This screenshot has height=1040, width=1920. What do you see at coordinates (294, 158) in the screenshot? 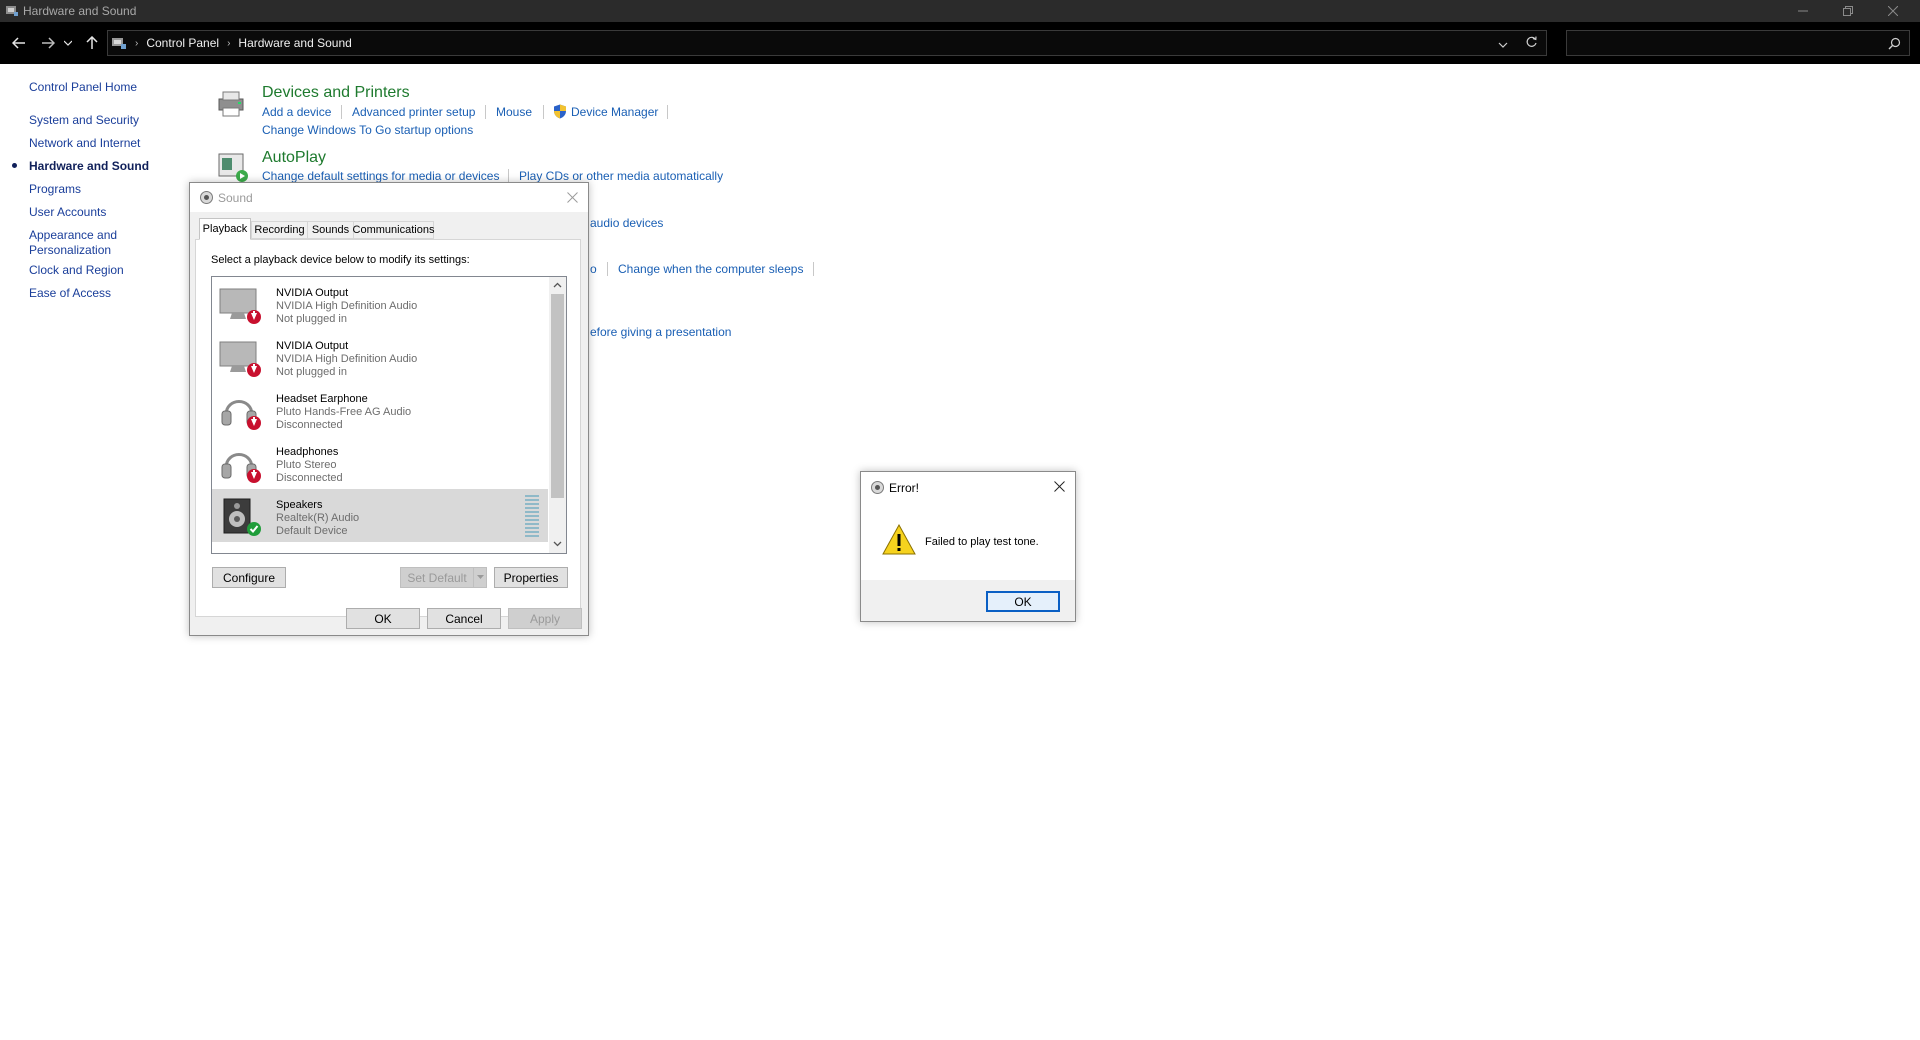
I see `autoplay-title: AutoPlay` at bounding box center [294, 158].